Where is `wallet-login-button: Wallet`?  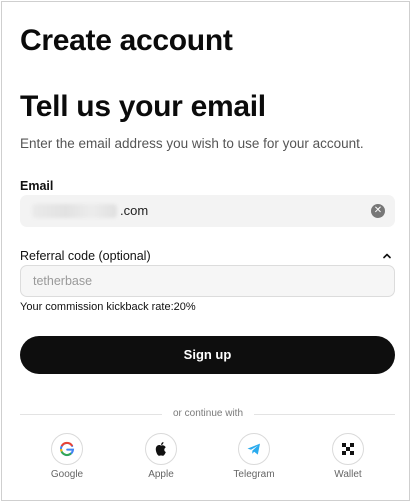
wallet-login-button: Wallet is located at coordinates (348, 456).